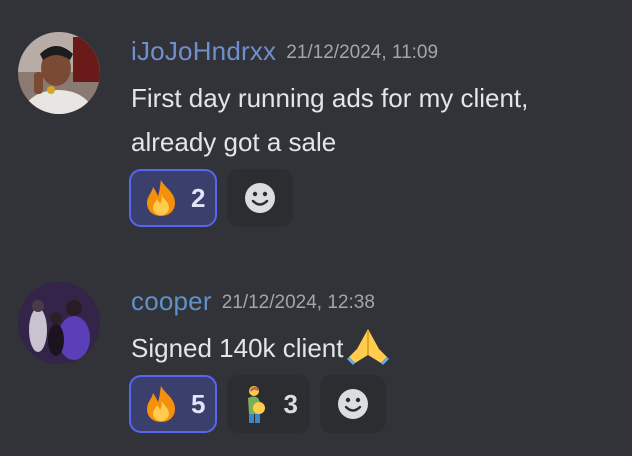 The width and height of the screenshot is (632, 456). I want to click on message-text-line: Signed 140k client, so click(237, 348).